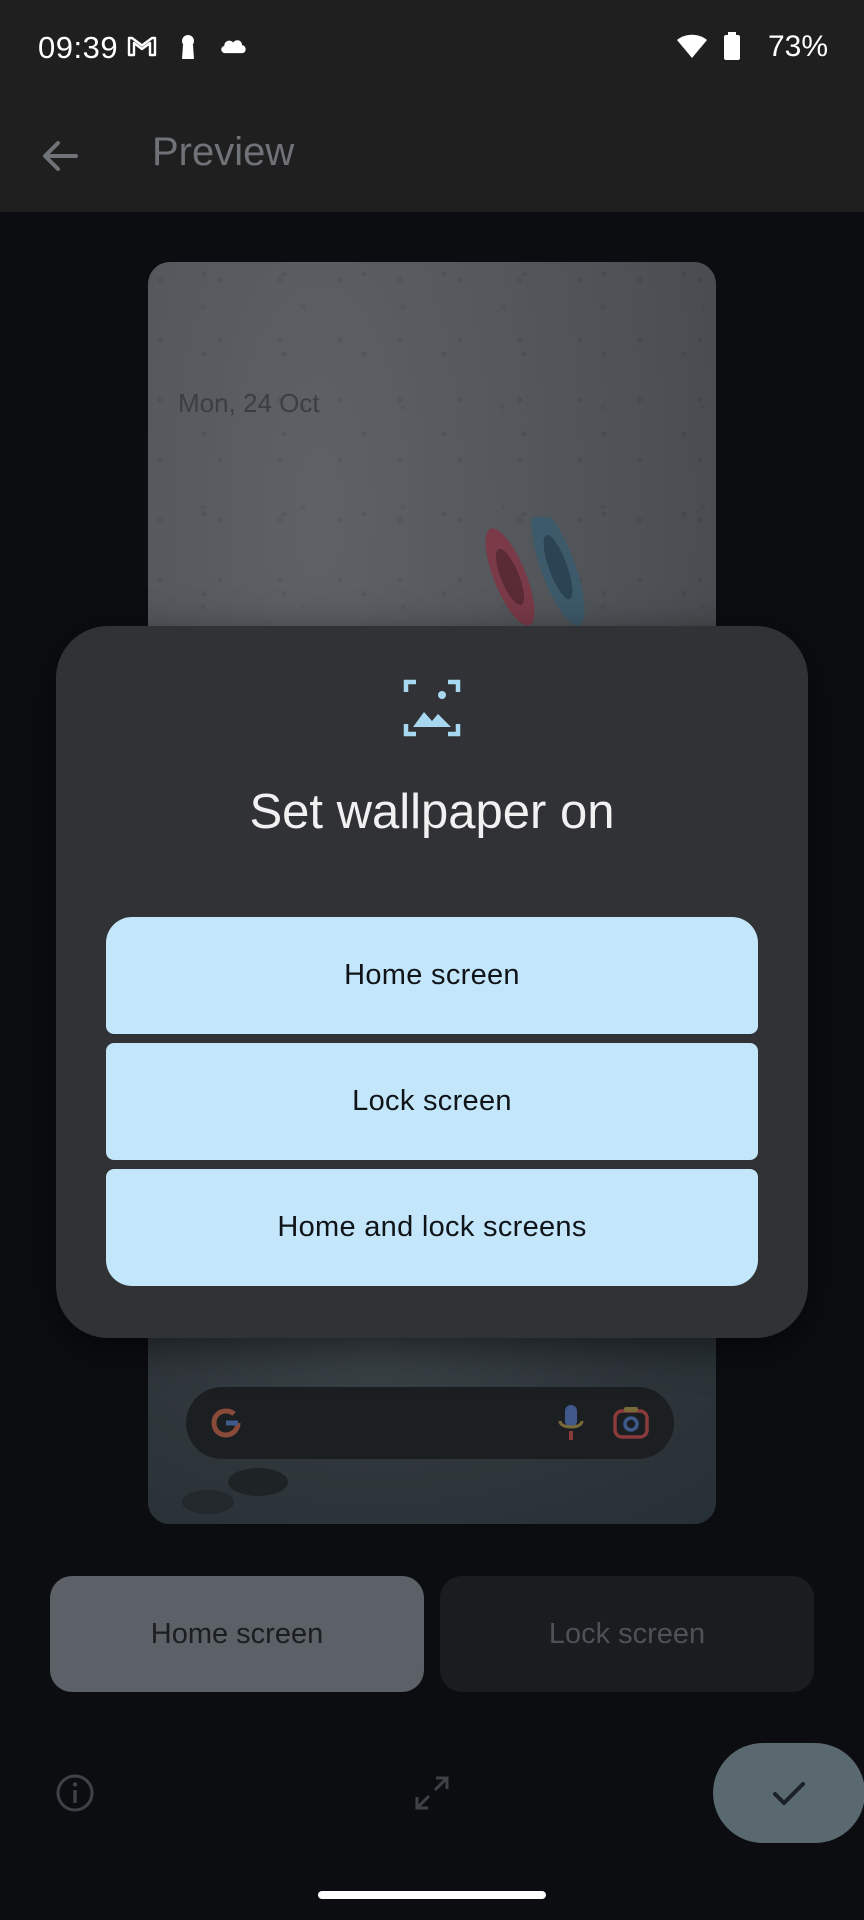 The width and height of the screenshot is (864, 1920). Describe the element at coordinates (223, 152) in the screenshot. I see `page-title: Preview` at that location.